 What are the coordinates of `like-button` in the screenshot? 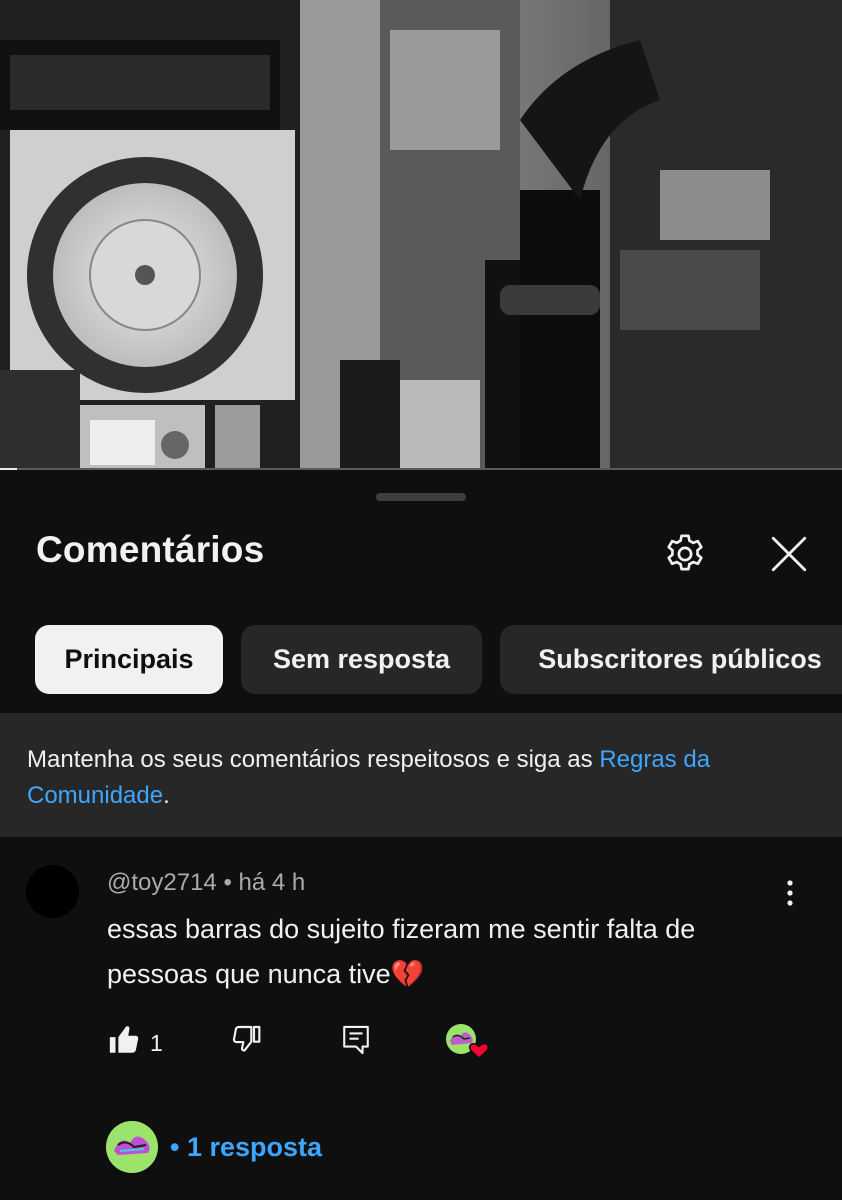 It's located at (124, 1040).